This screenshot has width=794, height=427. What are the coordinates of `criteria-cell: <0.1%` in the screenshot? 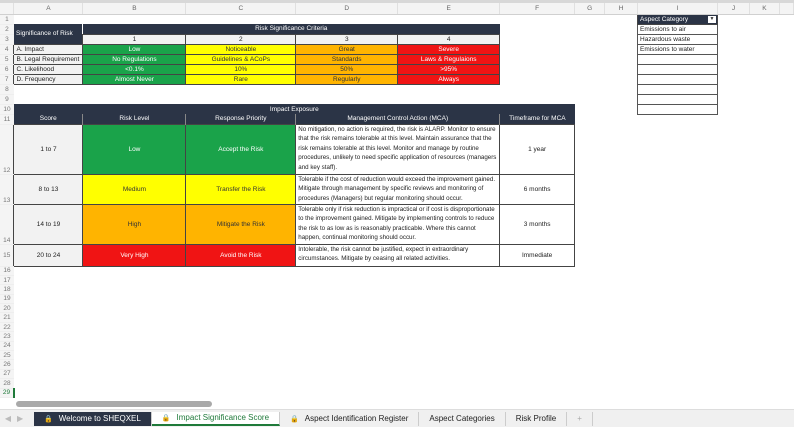 It's located at (134, 69).